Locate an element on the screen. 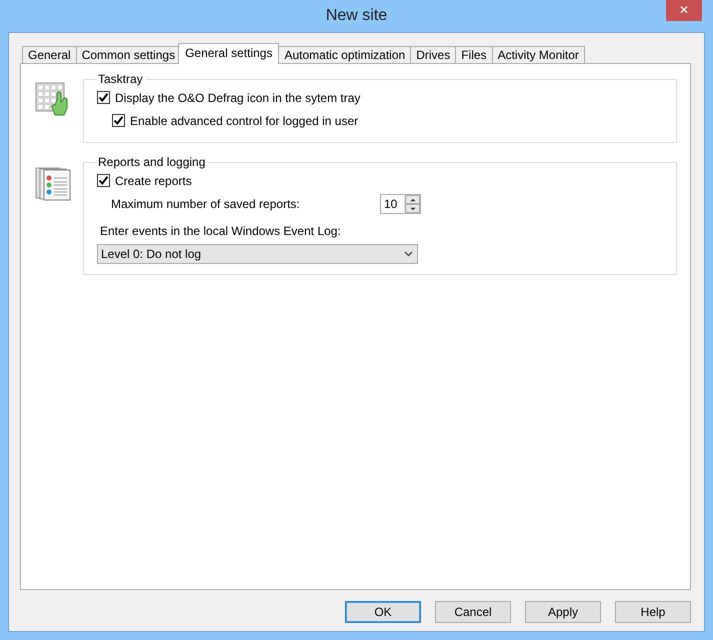 The height and width of the screenshot is (640, 713). checkbox-label: Create reports is located at coordinates (153, 181).